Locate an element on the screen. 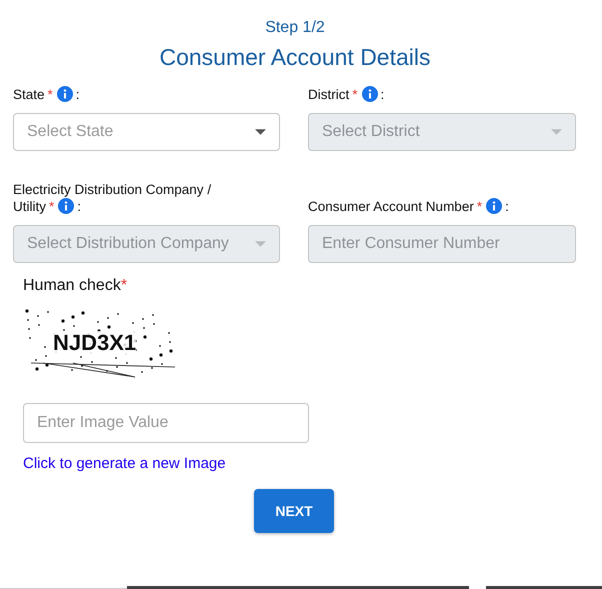 The image size is (602, 589). next-button: NEXT is located at coordinates (294, 511).